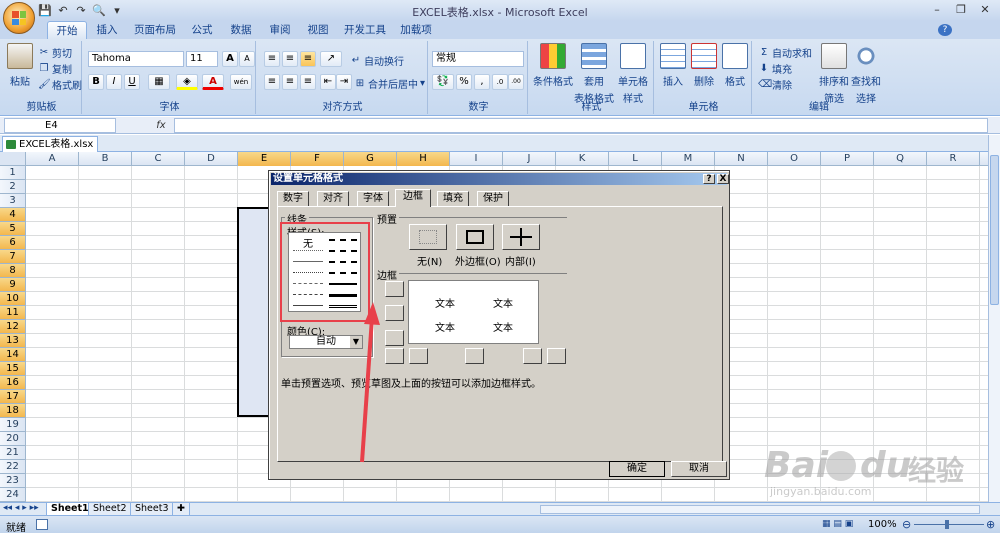  Describe the element at coordinates (847, 159) in the screenshot. I see `column-header-p: P` at that location.